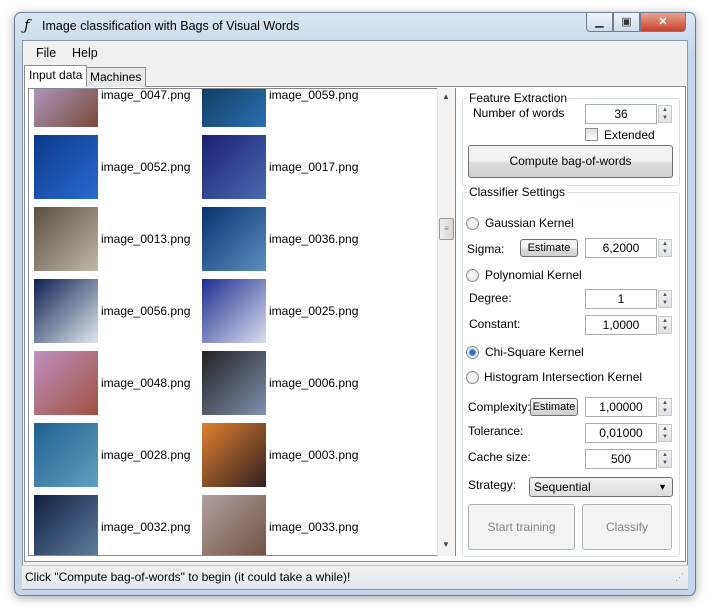  I want to click on chevron-down-icon: ▼, so click(662, 487).